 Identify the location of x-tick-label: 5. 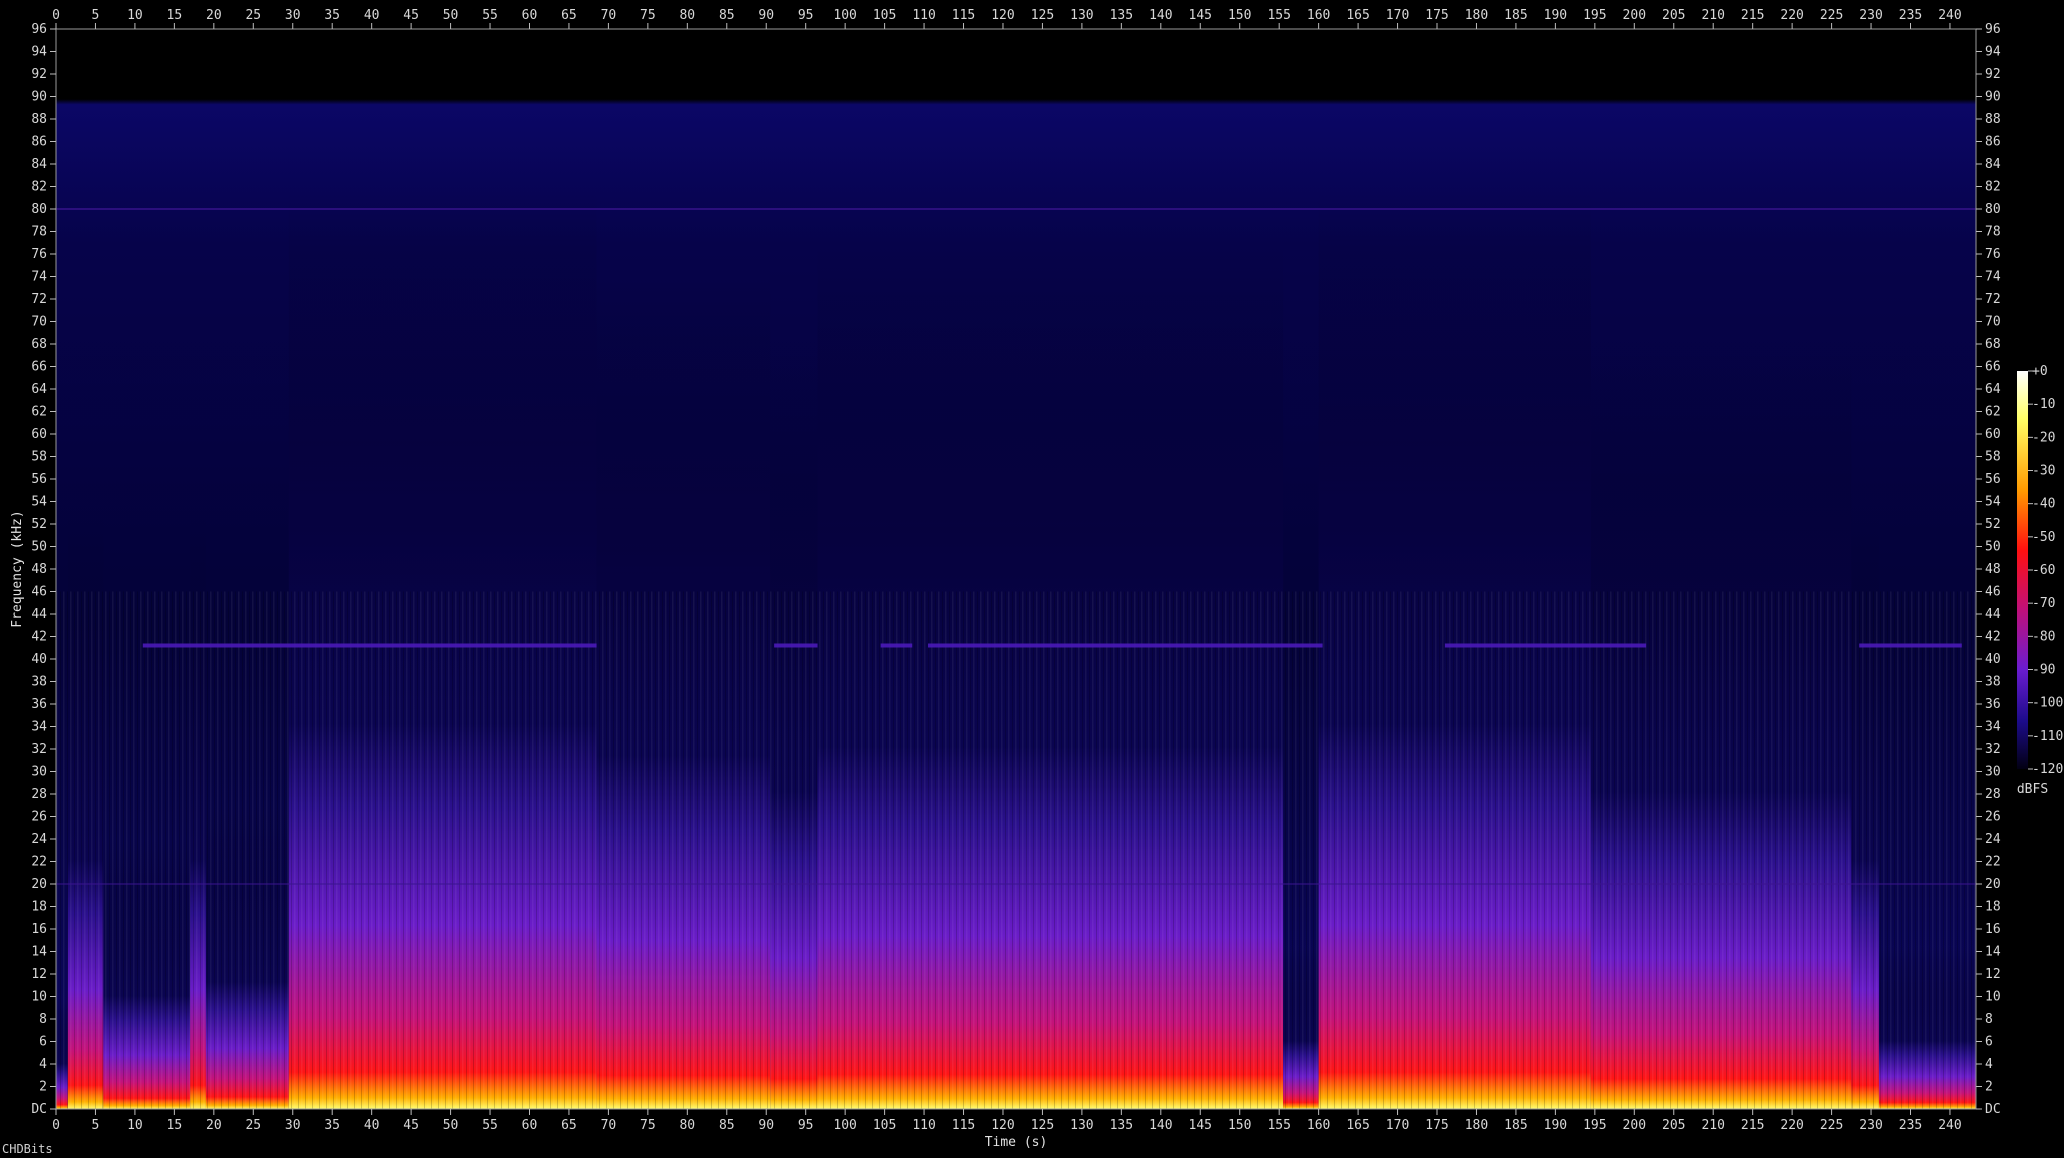
(96, 1125).